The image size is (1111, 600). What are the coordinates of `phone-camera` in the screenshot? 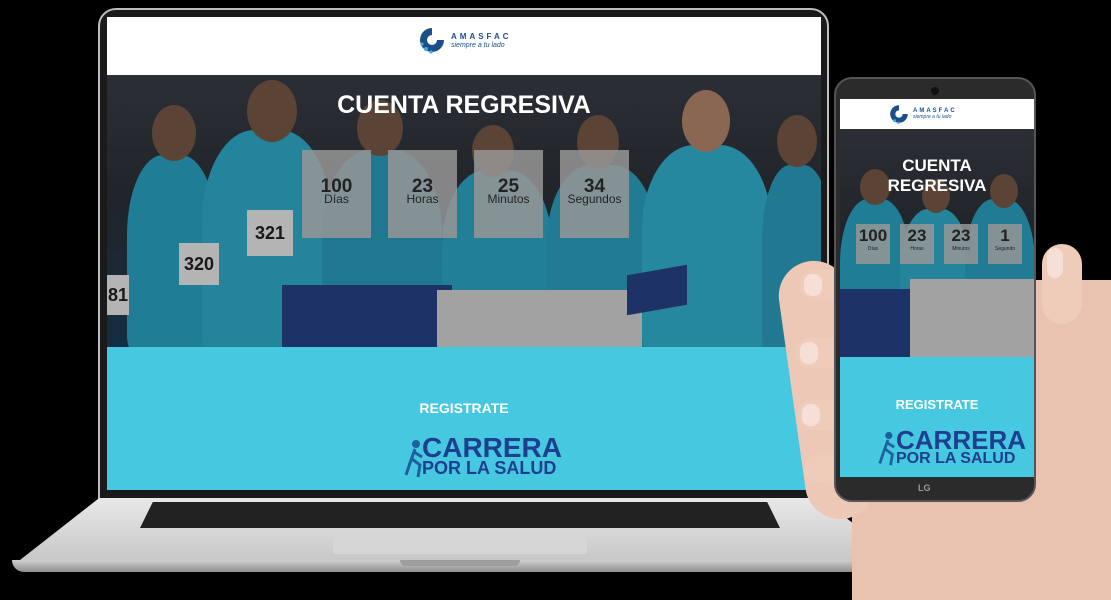 It's located at (935, 91).